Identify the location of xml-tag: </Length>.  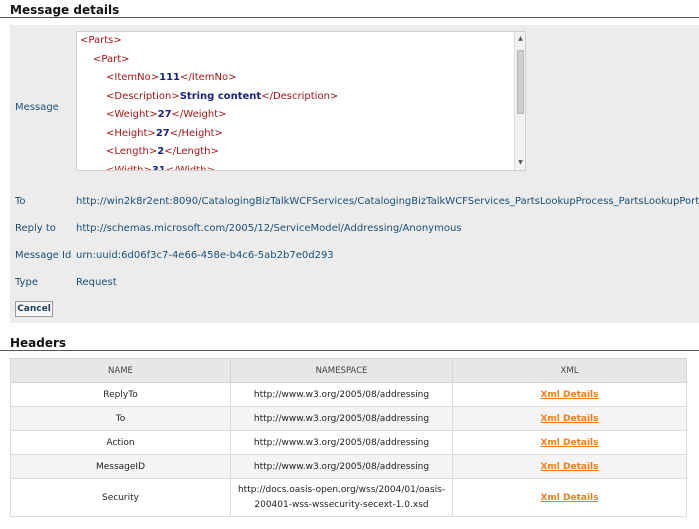
(191, 151).